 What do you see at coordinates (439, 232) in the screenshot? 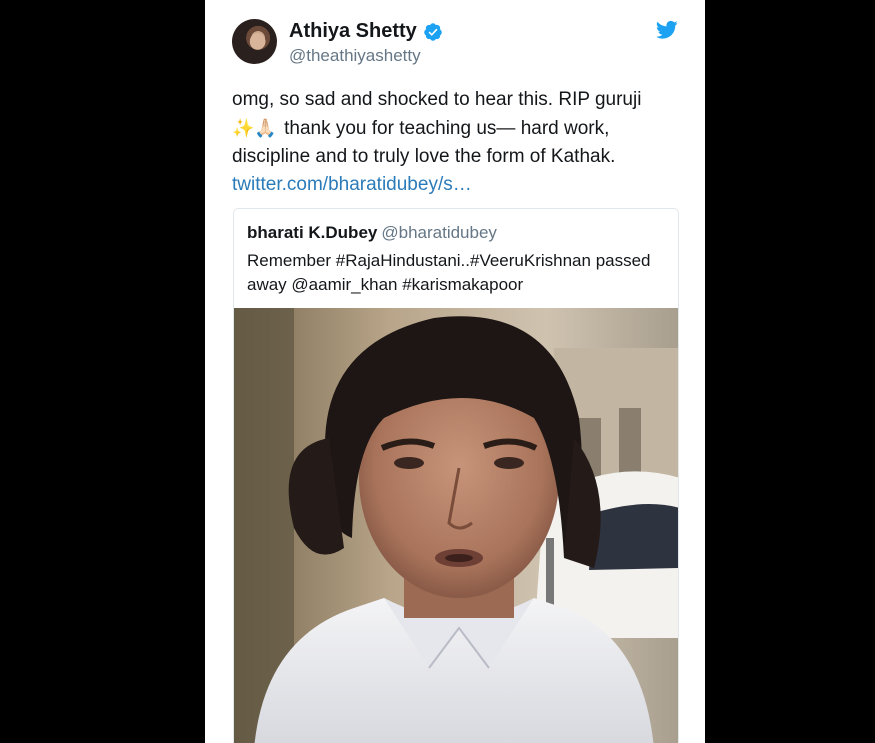
I see `quoted-author-handle: @bharatidubey` at bounding box center [439, 232].